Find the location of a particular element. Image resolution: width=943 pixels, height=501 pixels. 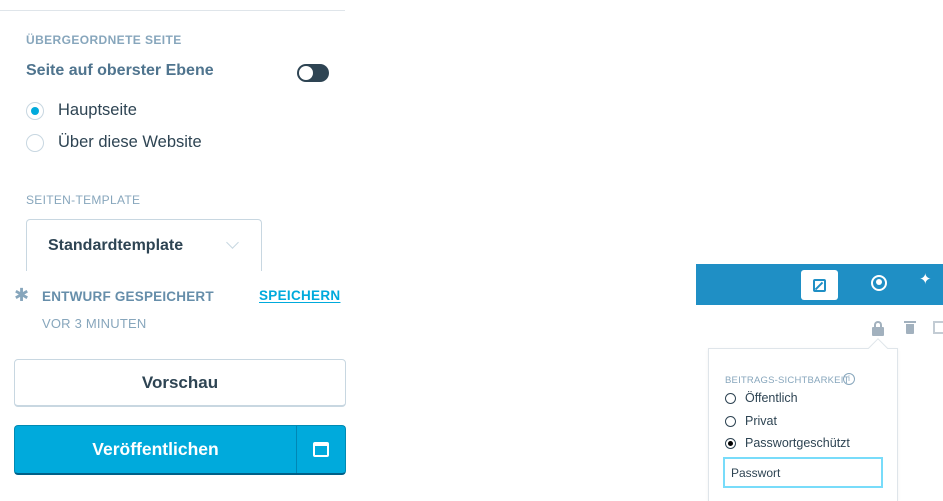

password-input is located at coordinates (803, 472).